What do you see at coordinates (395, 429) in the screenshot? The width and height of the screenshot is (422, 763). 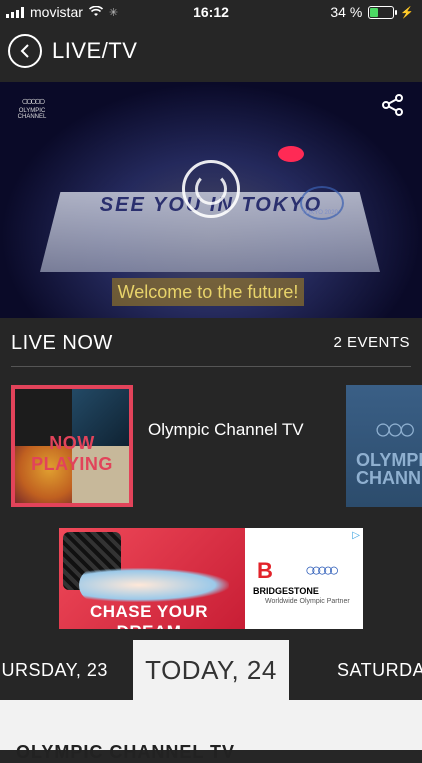 I see `olympic-rings-icon: ○○○` at bounding box center [395, 429].